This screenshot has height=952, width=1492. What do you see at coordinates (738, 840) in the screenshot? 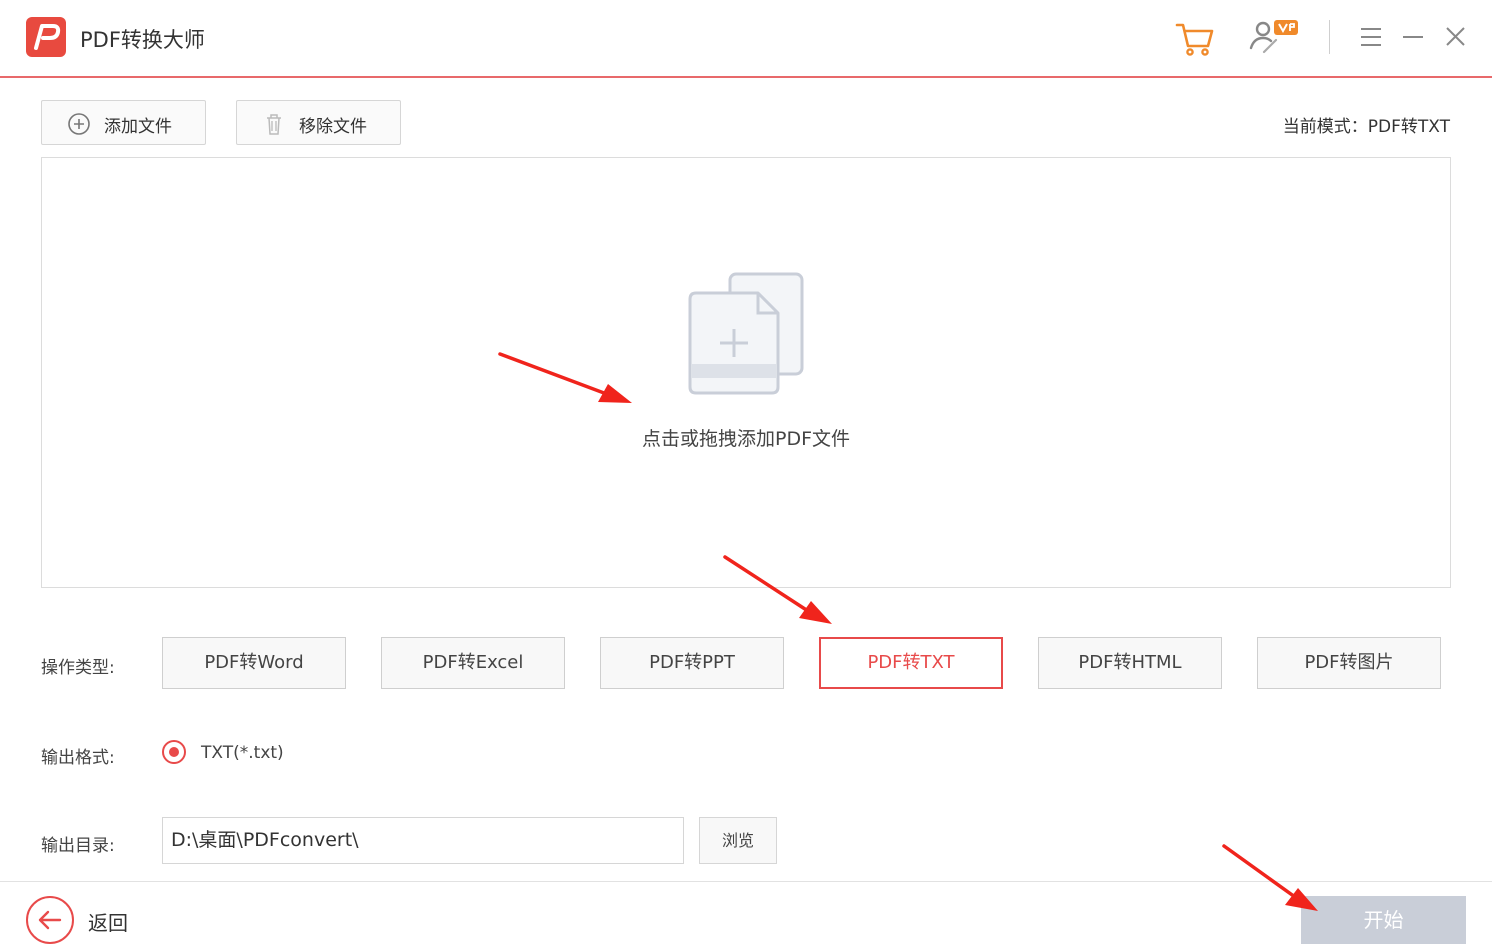
I see `browse-button: 浏览` at bounding box center [738, 840].